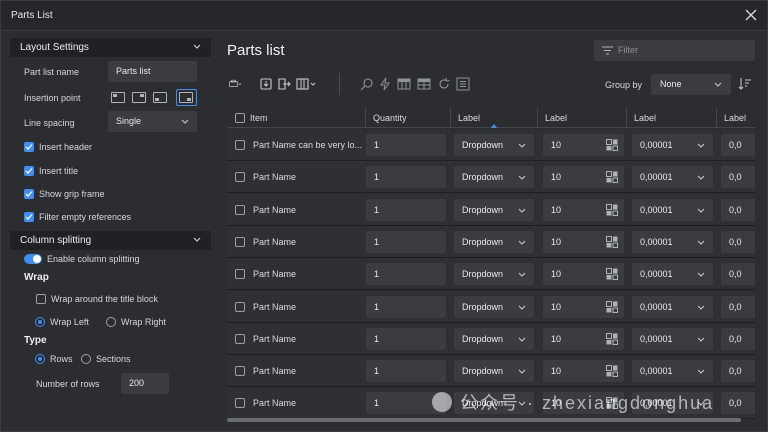 The width and height of the screenshot is (768, 432). What do you see at coordinates (111, 322) in the screenshot?
I see `wrap-right-radio` at bounding box center [111, 322].